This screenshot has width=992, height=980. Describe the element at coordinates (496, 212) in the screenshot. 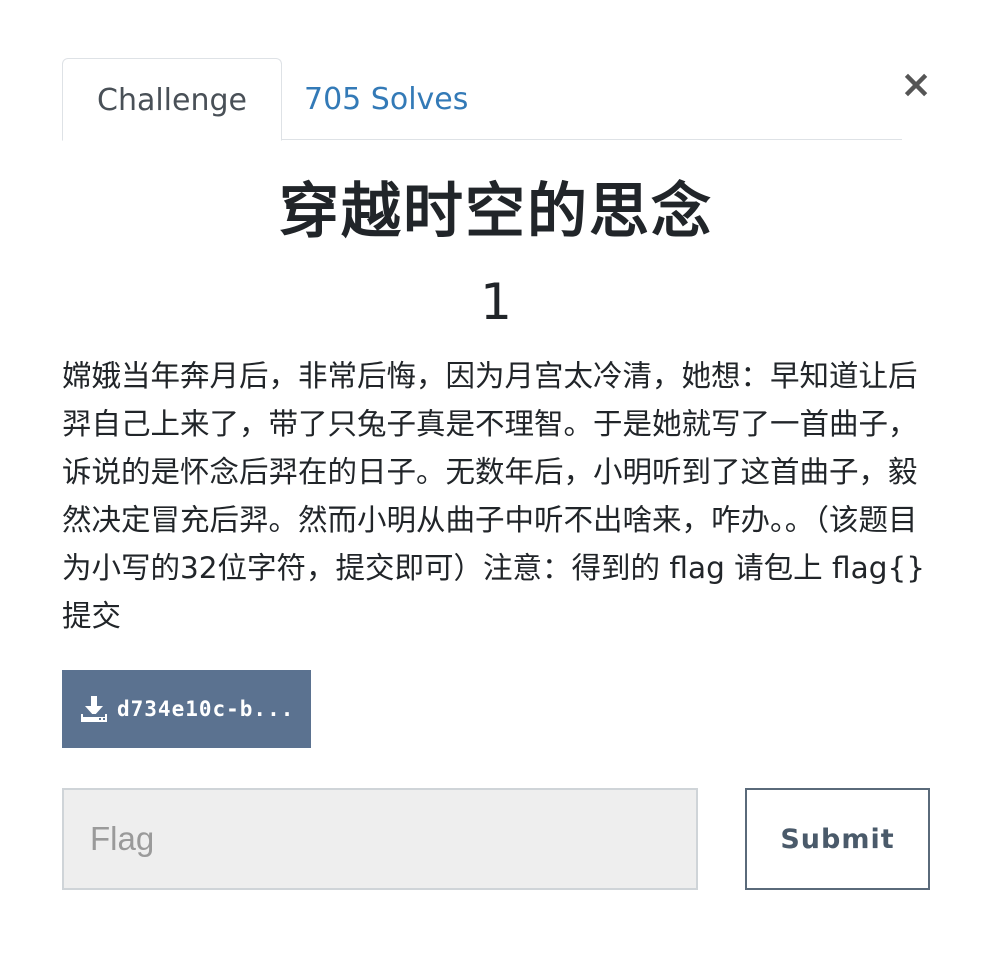

I see `challenge-title: 穿越时空的思念` at that location.